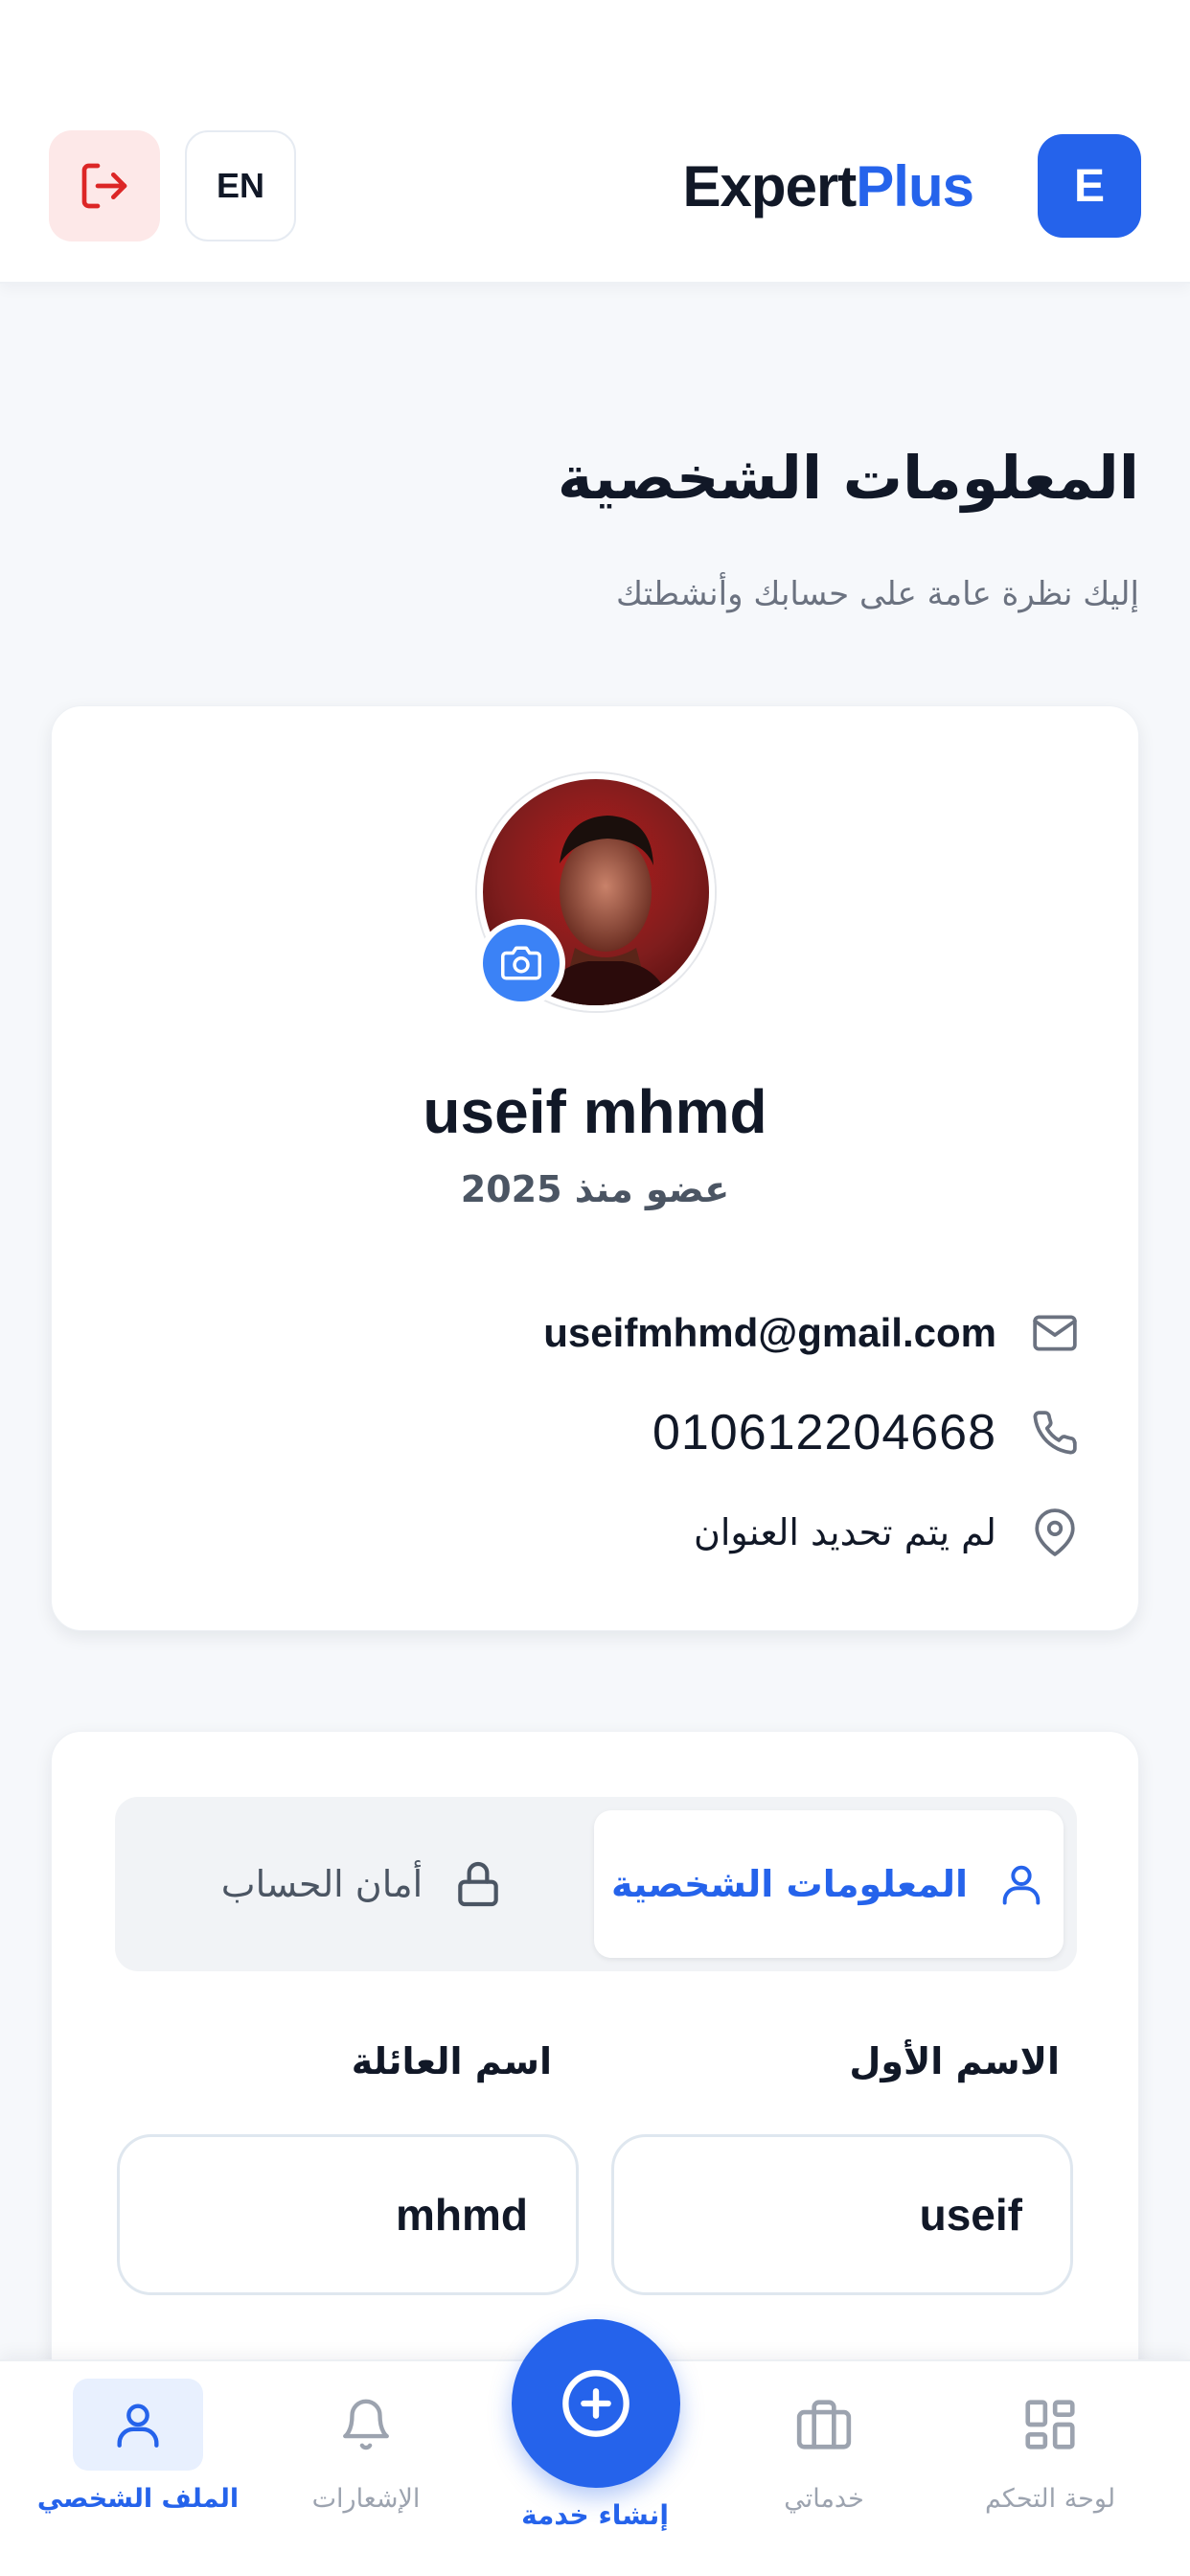 Image resolution: width=1190 pixels, height=2576 pixels. I want to click on briefcase-icon, so click(824, 2425).